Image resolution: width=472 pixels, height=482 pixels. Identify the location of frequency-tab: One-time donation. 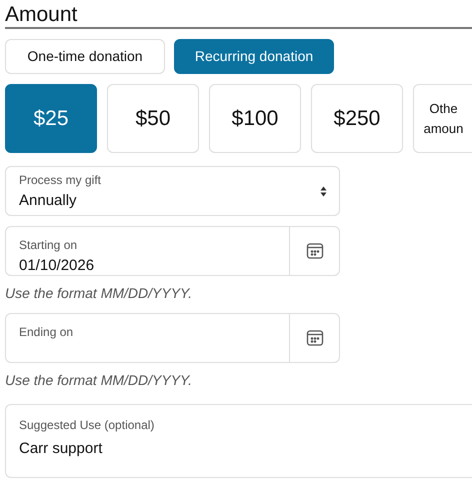
(85, 56).